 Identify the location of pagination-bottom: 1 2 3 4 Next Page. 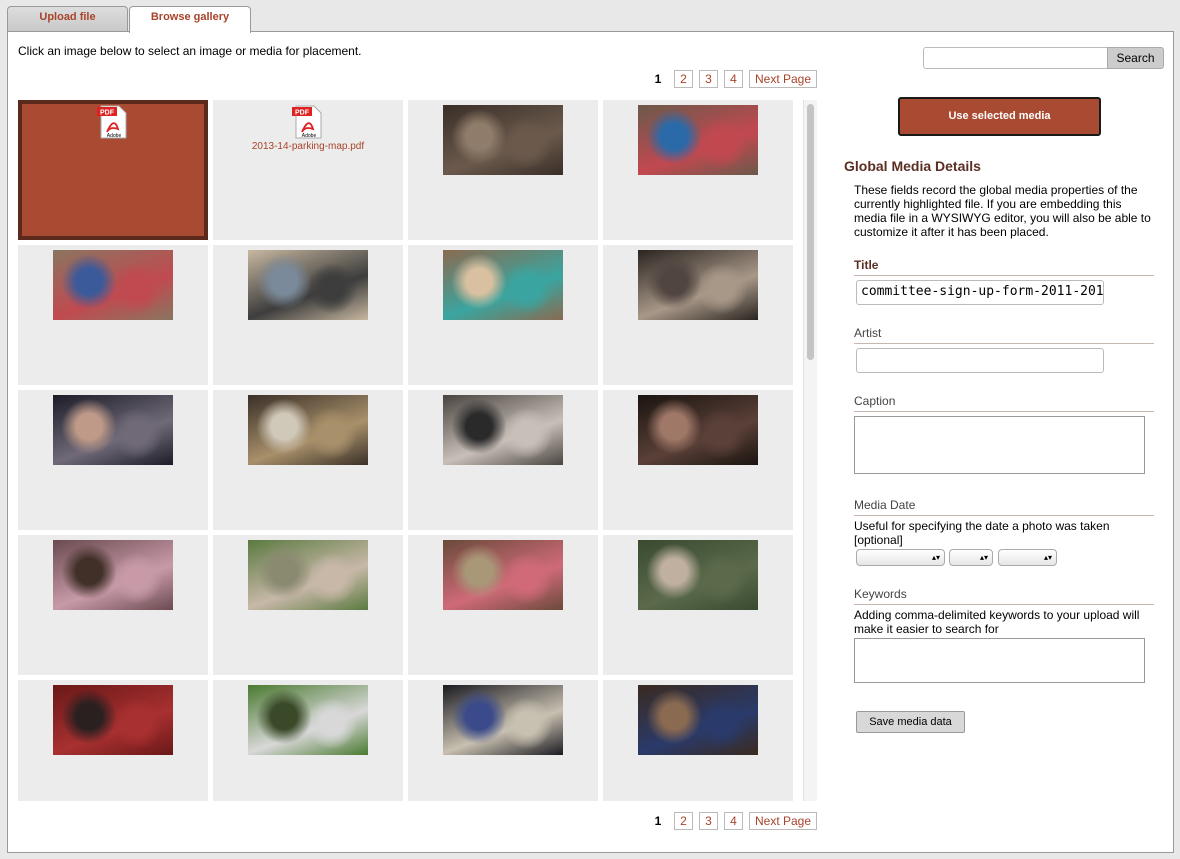
(733, 821).